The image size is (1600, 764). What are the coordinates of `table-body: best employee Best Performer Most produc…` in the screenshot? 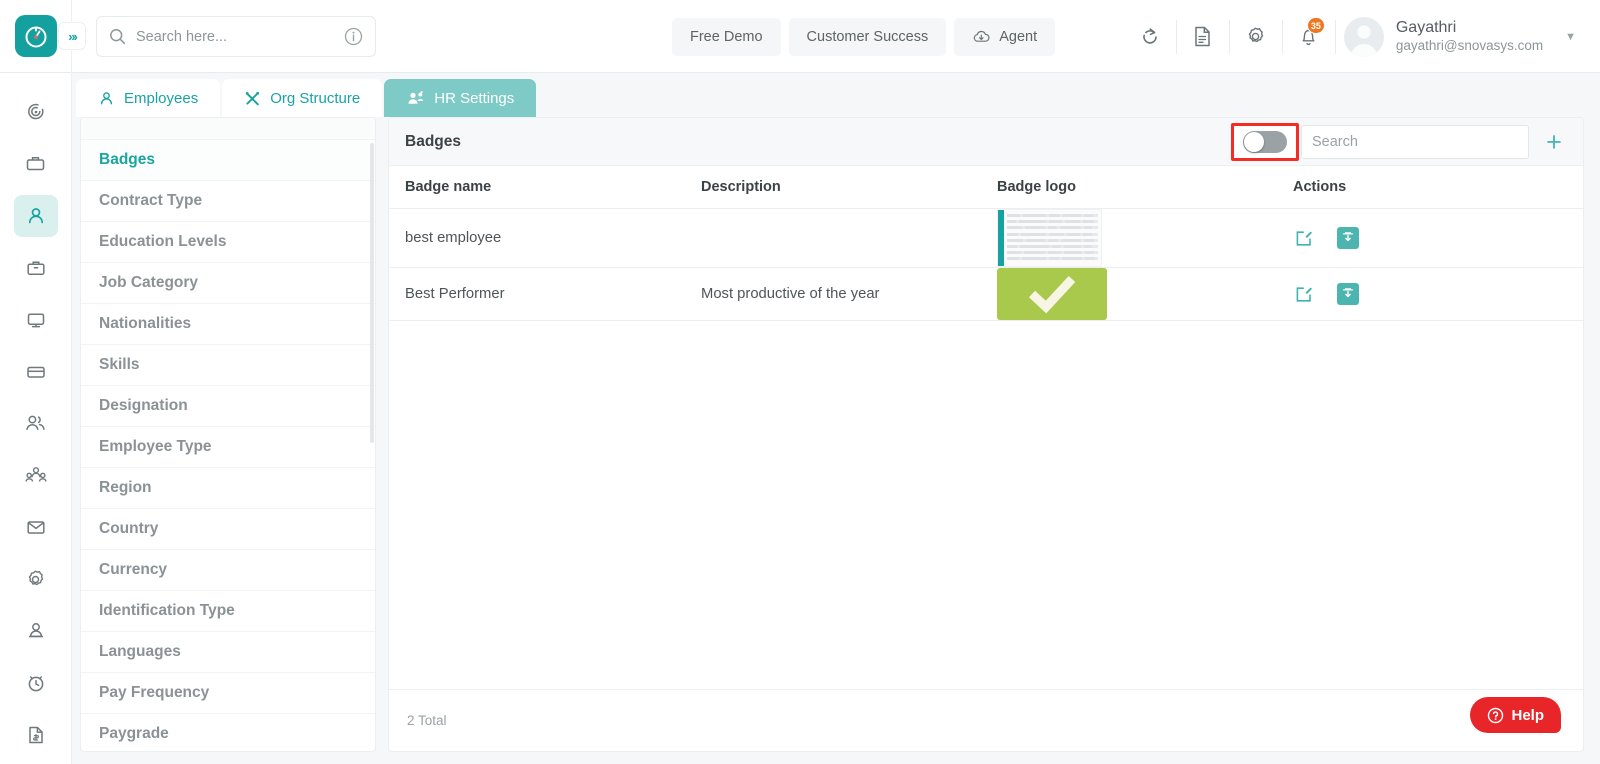 It's located at (986, 264).